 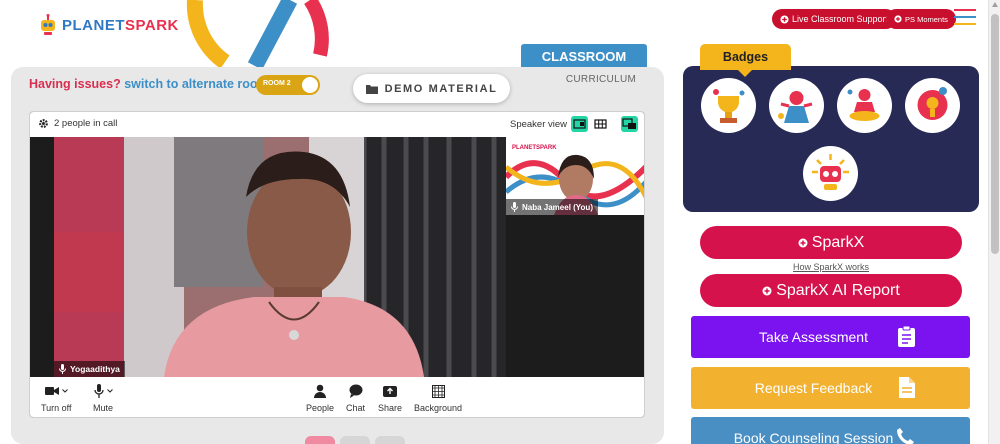 What do you see at coordinates (355, 391) in the screenshot?
I see `chat-bubble-icon` at bounding box center [355, 391].